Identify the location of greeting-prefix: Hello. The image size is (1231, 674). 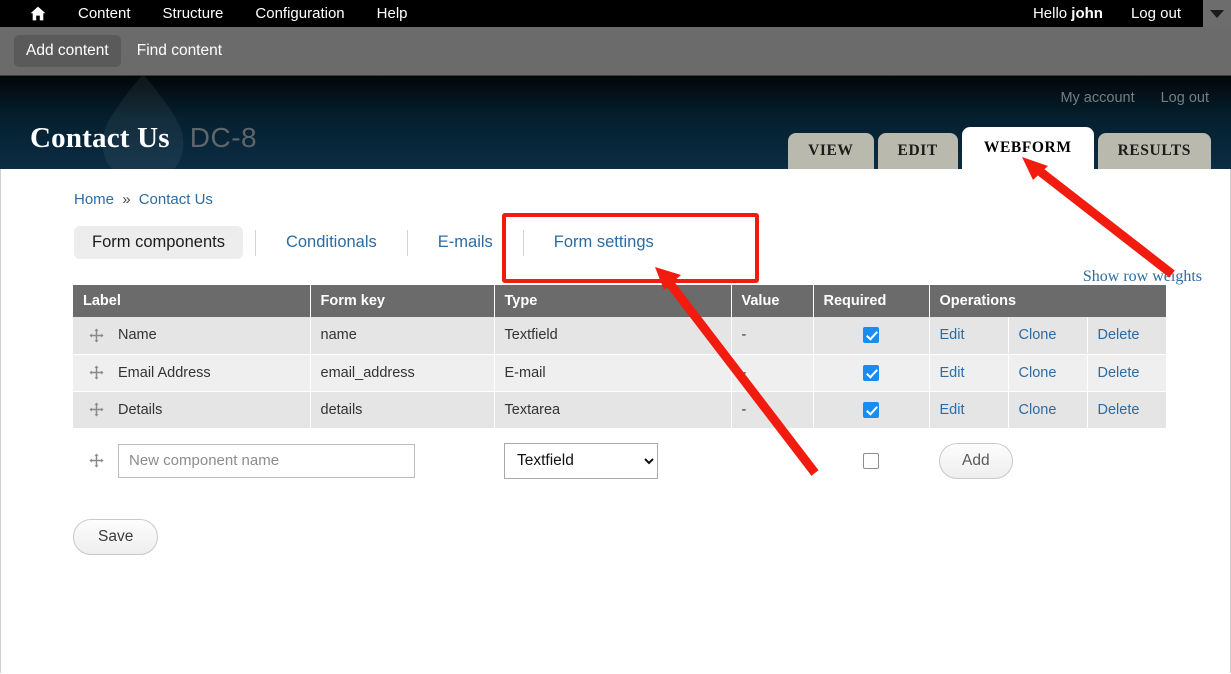
(1052, 13).